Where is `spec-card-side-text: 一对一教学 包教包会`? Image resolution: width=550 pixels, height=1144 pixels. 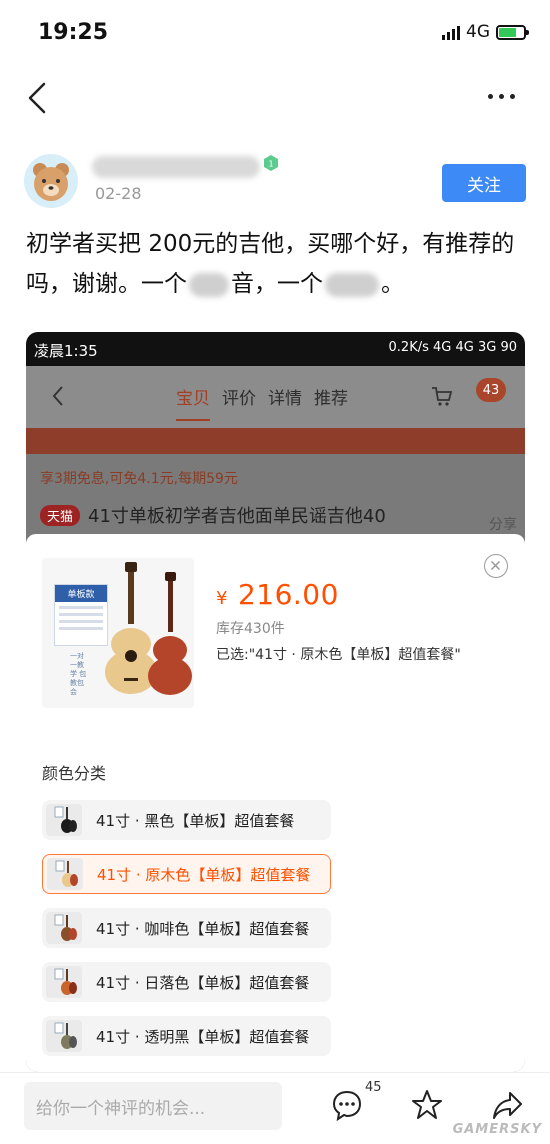
spec-card-side-text: 一对一教学 包教包会 is located at coordinates (78, 674).